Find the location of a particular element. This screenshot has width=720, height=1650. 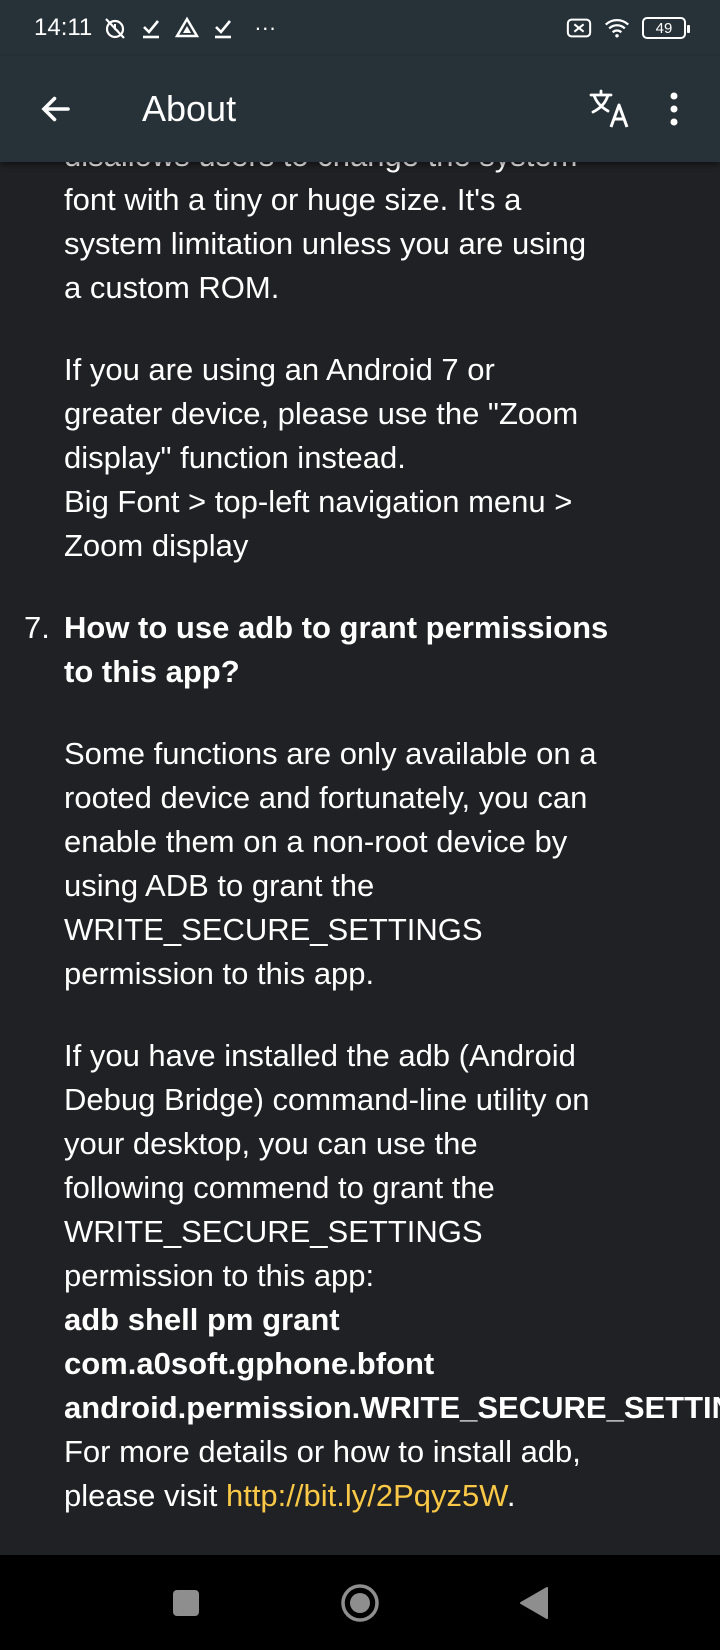

triangle-back-icon is located at coordinates (534, 1602).